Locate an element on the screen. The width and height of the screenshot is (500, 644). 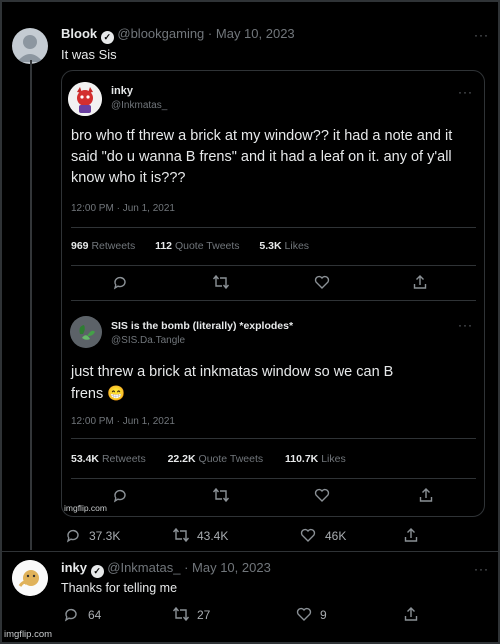
avatar-blook is located at coordinates (30, 46).